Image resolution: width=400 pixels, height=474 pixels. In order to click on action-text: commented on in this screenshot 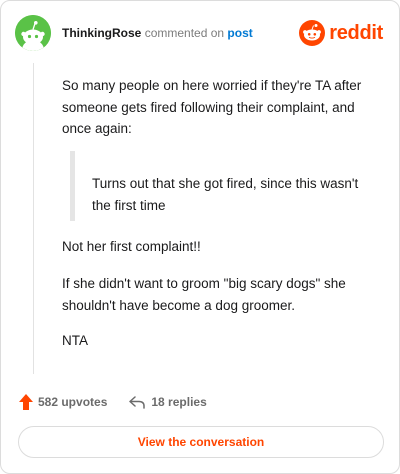, I will do `click(184, 33)`.